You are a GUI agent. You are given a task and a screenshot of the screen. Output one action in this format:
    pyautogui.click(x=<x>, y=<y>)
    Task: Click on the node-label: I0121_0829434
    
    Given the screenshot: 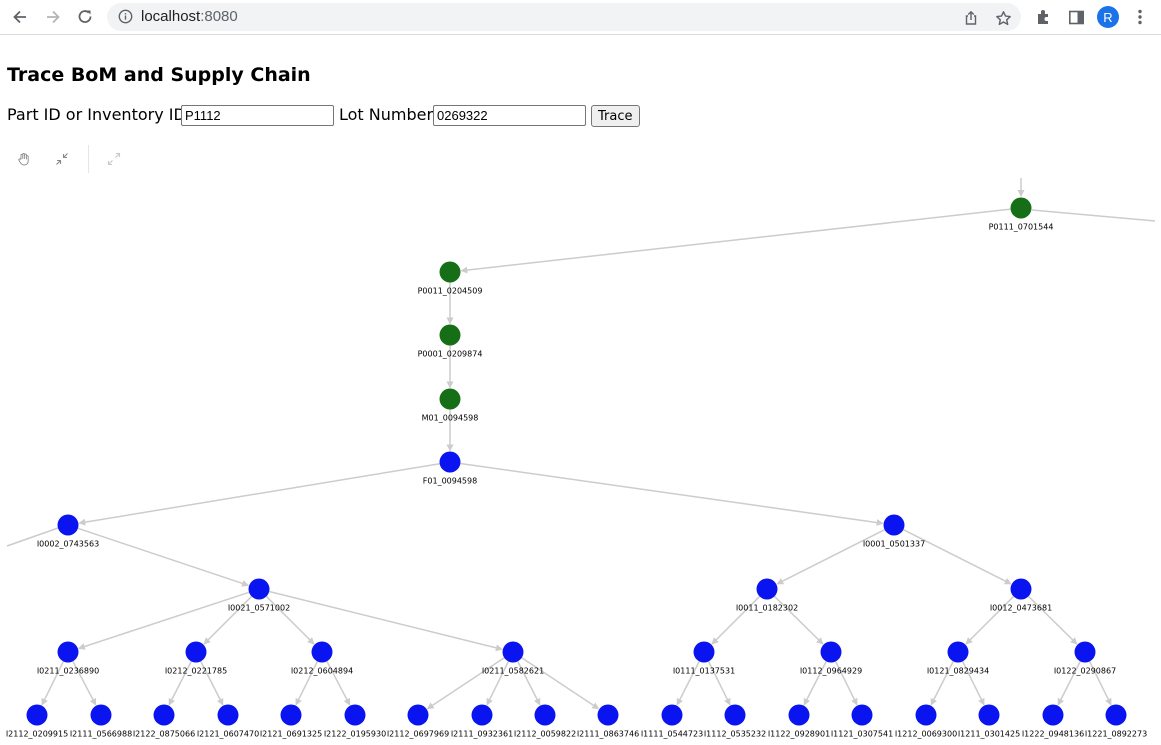 What is the action you would take?
    pyautogui.click(x=958, y=671)
    